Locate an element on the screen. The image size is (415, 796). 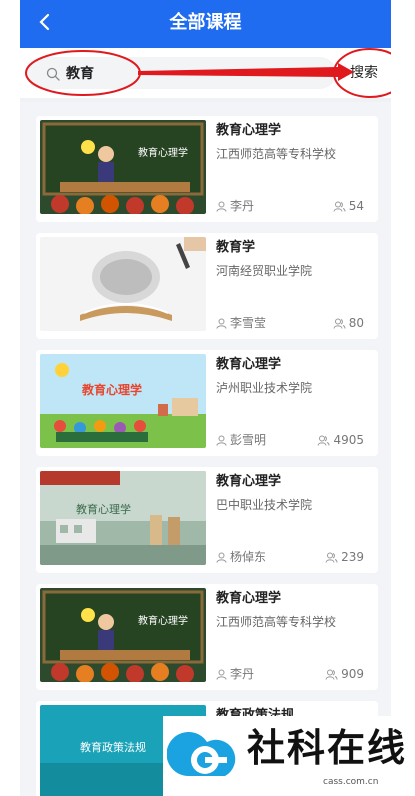
course-school: 泸州职业技术学院 is located at coordinates (264, 388).